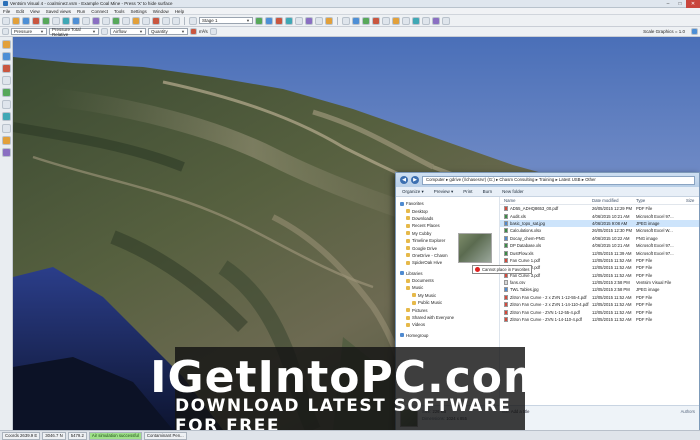  Describe the element at coordinates (6, 140) in the screenshot. I see `fan-tool-icon` at that location.